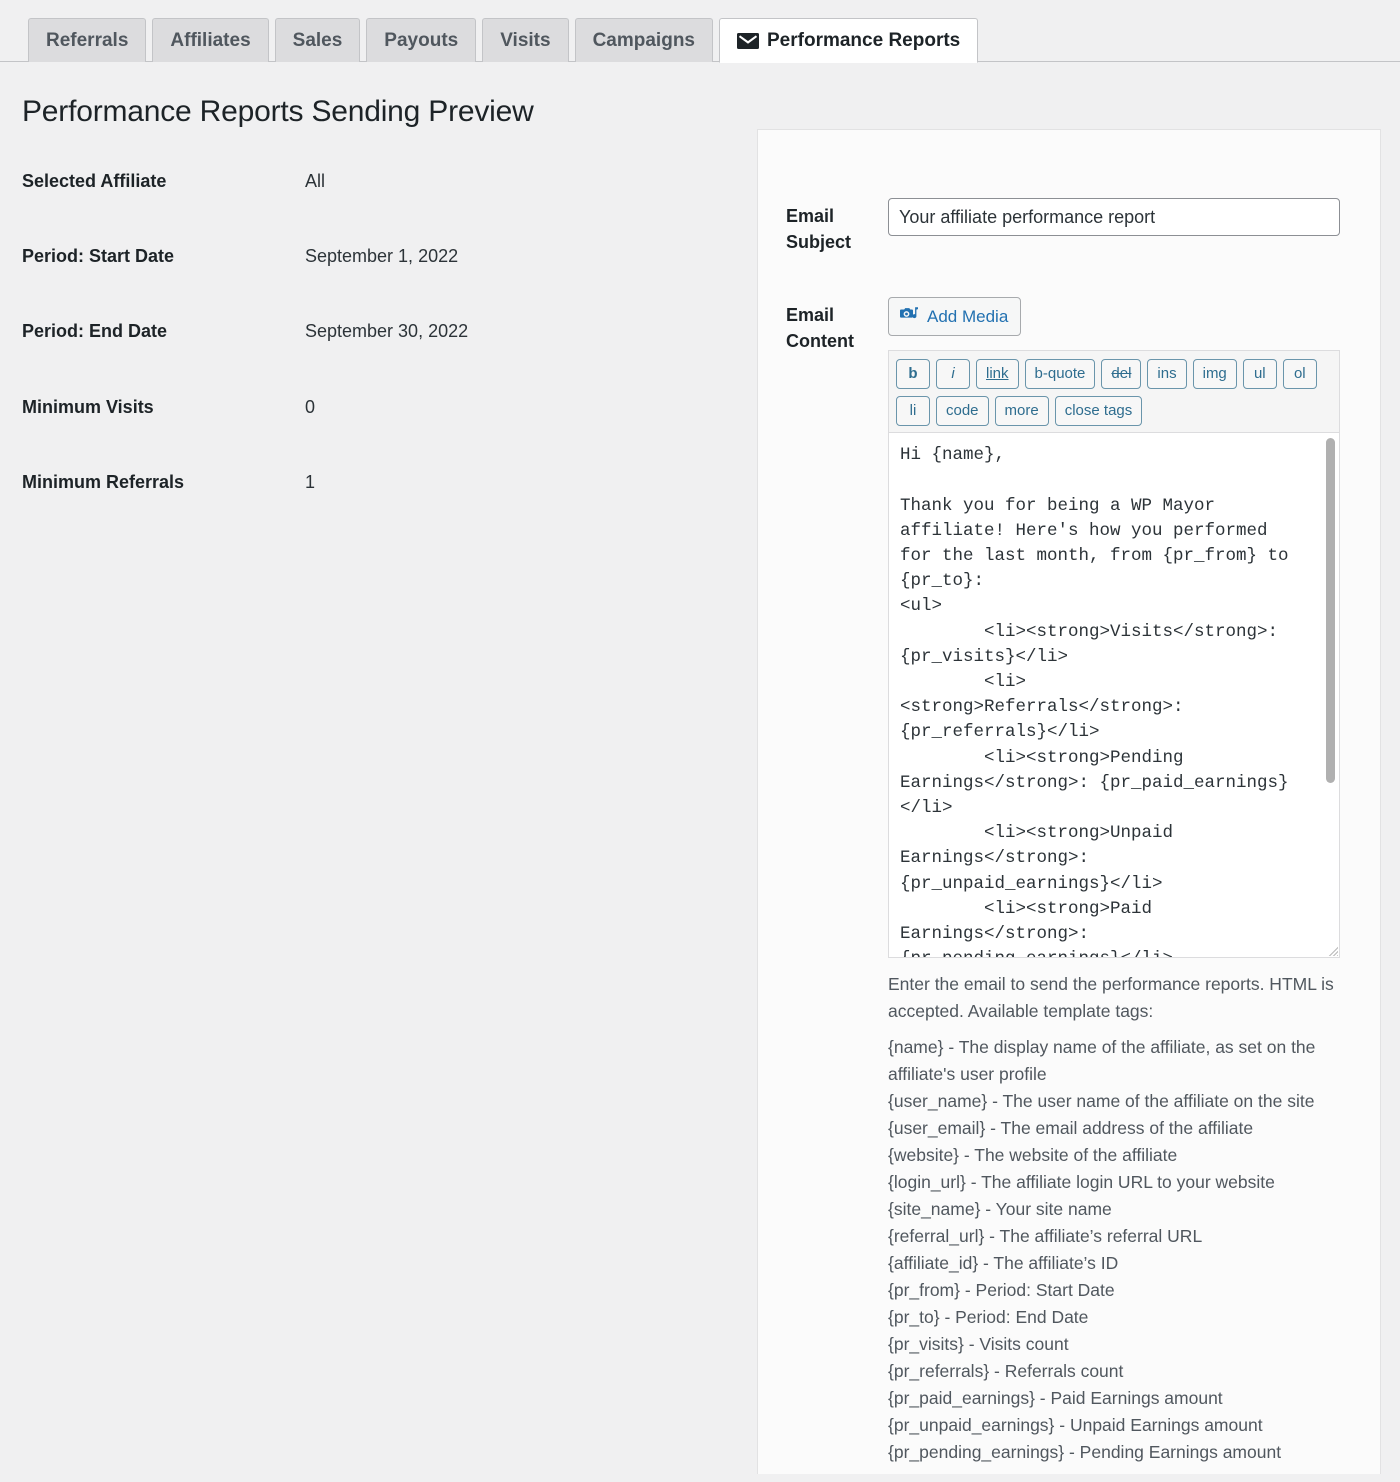 The height and width of the screenshot is (1482, 1400). What do you see at coordinates (1000, 1209) in the screenshot?
I see `template-tag: {site_name} - Your site name` at bounding box center [1000, 1209].